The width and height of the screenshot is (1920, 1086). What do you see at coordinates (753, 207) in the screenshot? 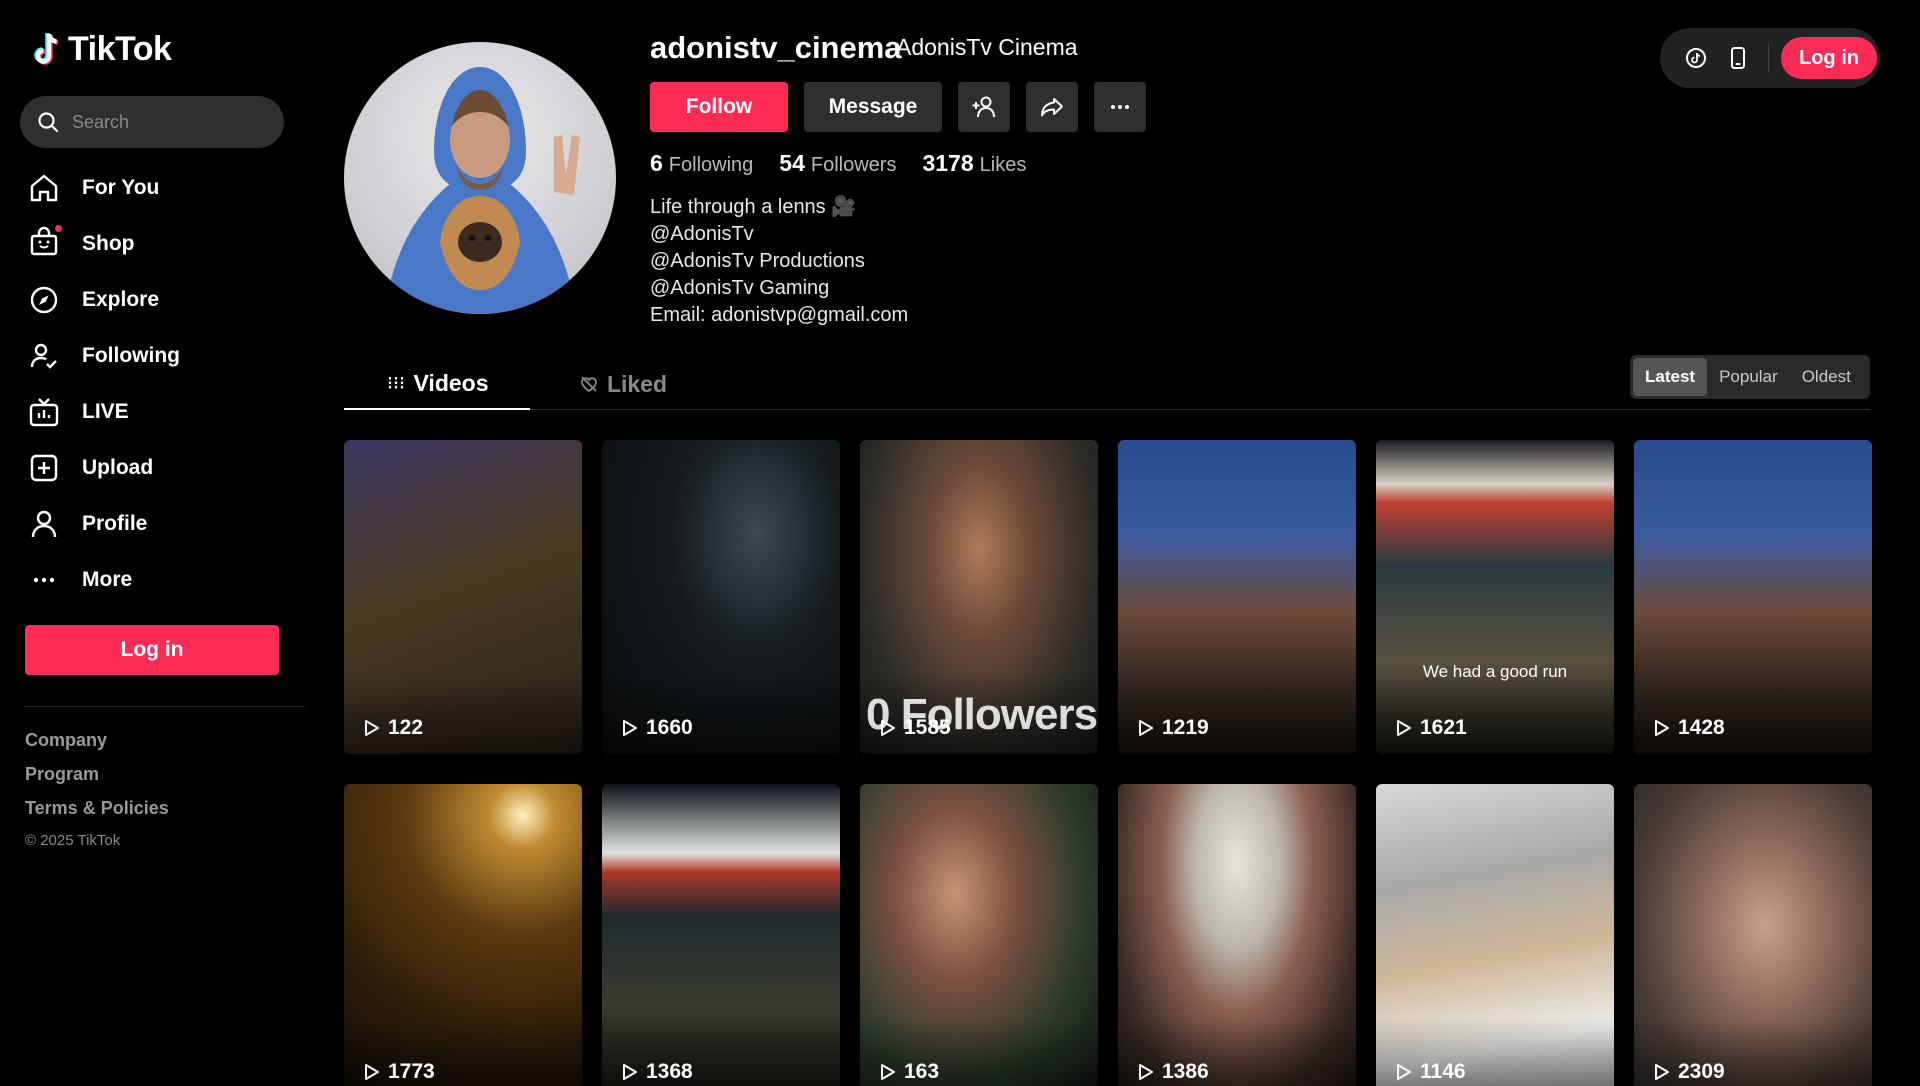
I see `bio-line: Life through a lenns 🎥` at bounding box center [753, 207].